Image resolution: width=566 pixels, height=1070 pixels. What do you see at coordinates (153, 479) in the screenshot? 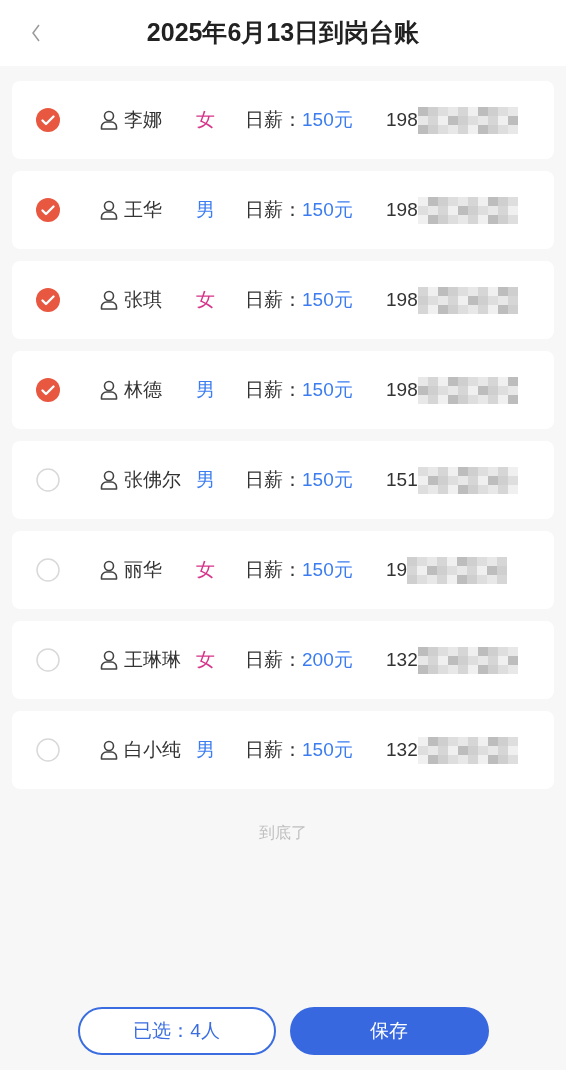
I see `worker-name: 张佛尔` at bounding box center [153, 479].